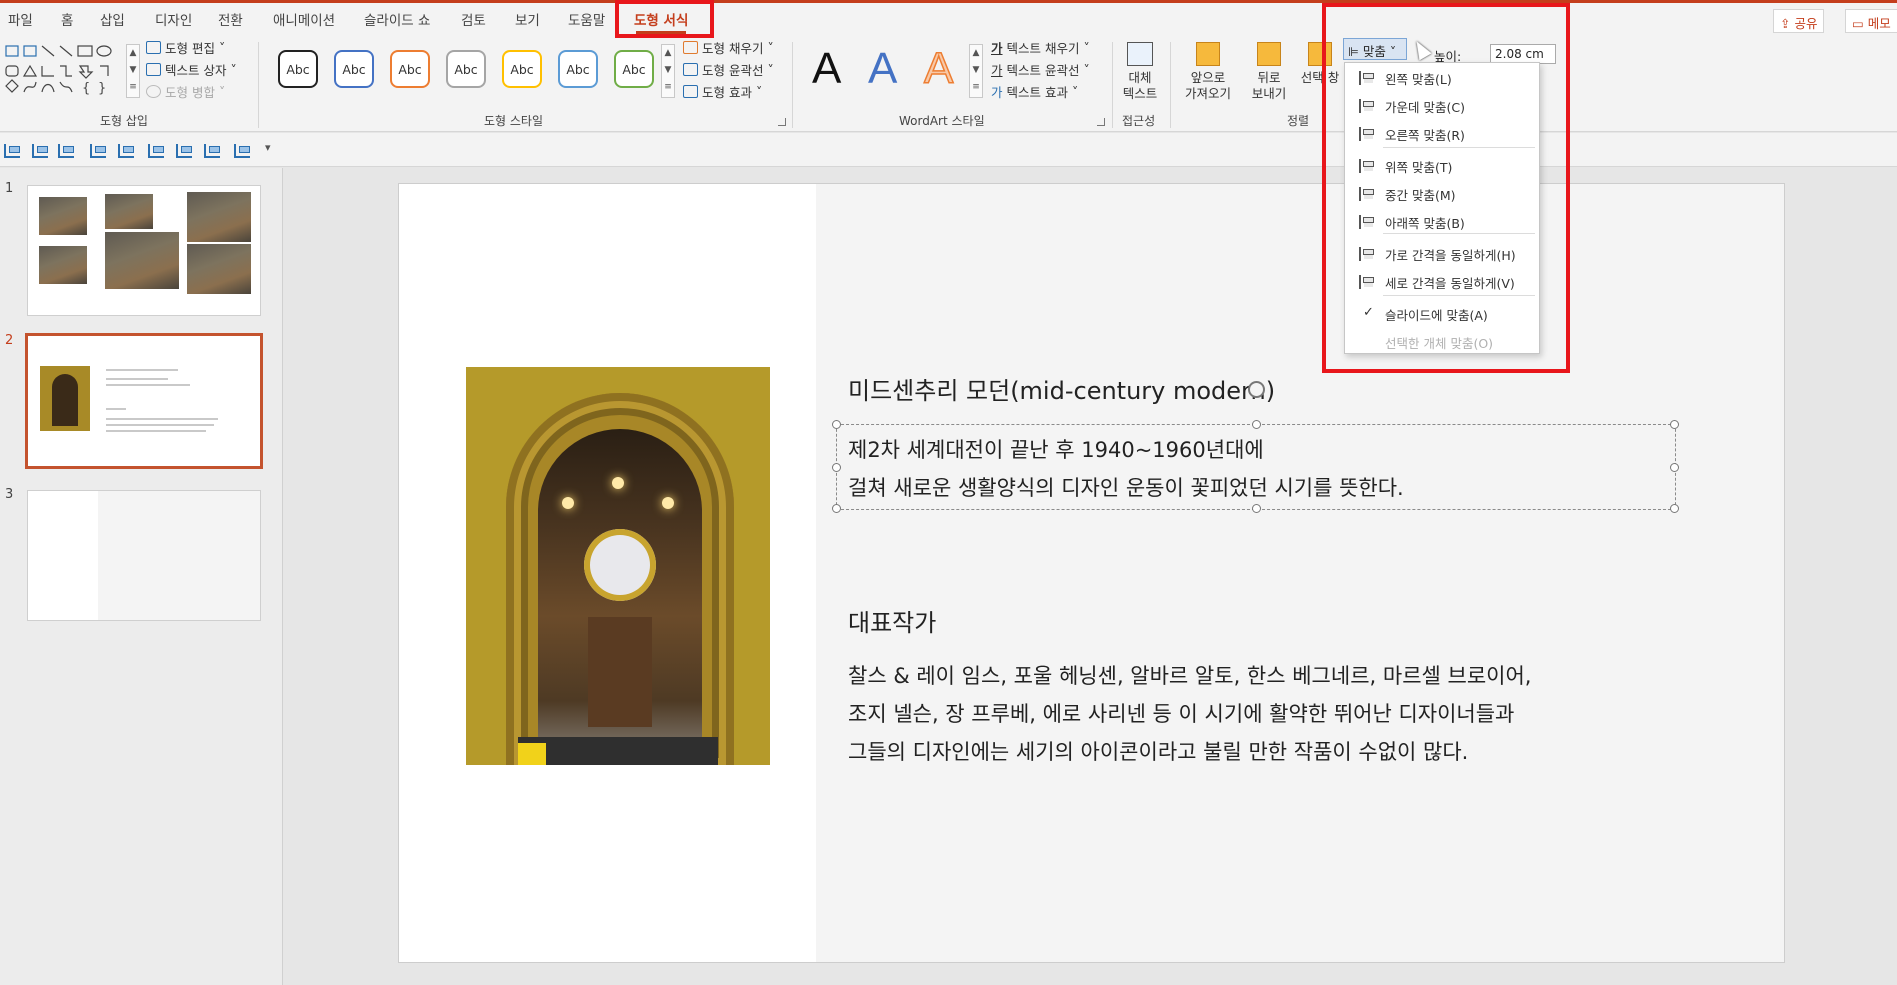  What do you see at coordinates (196, 70) in the screenshot?
I see `text-box-label: 텍스트 상자` at bounding box center [196, 70].